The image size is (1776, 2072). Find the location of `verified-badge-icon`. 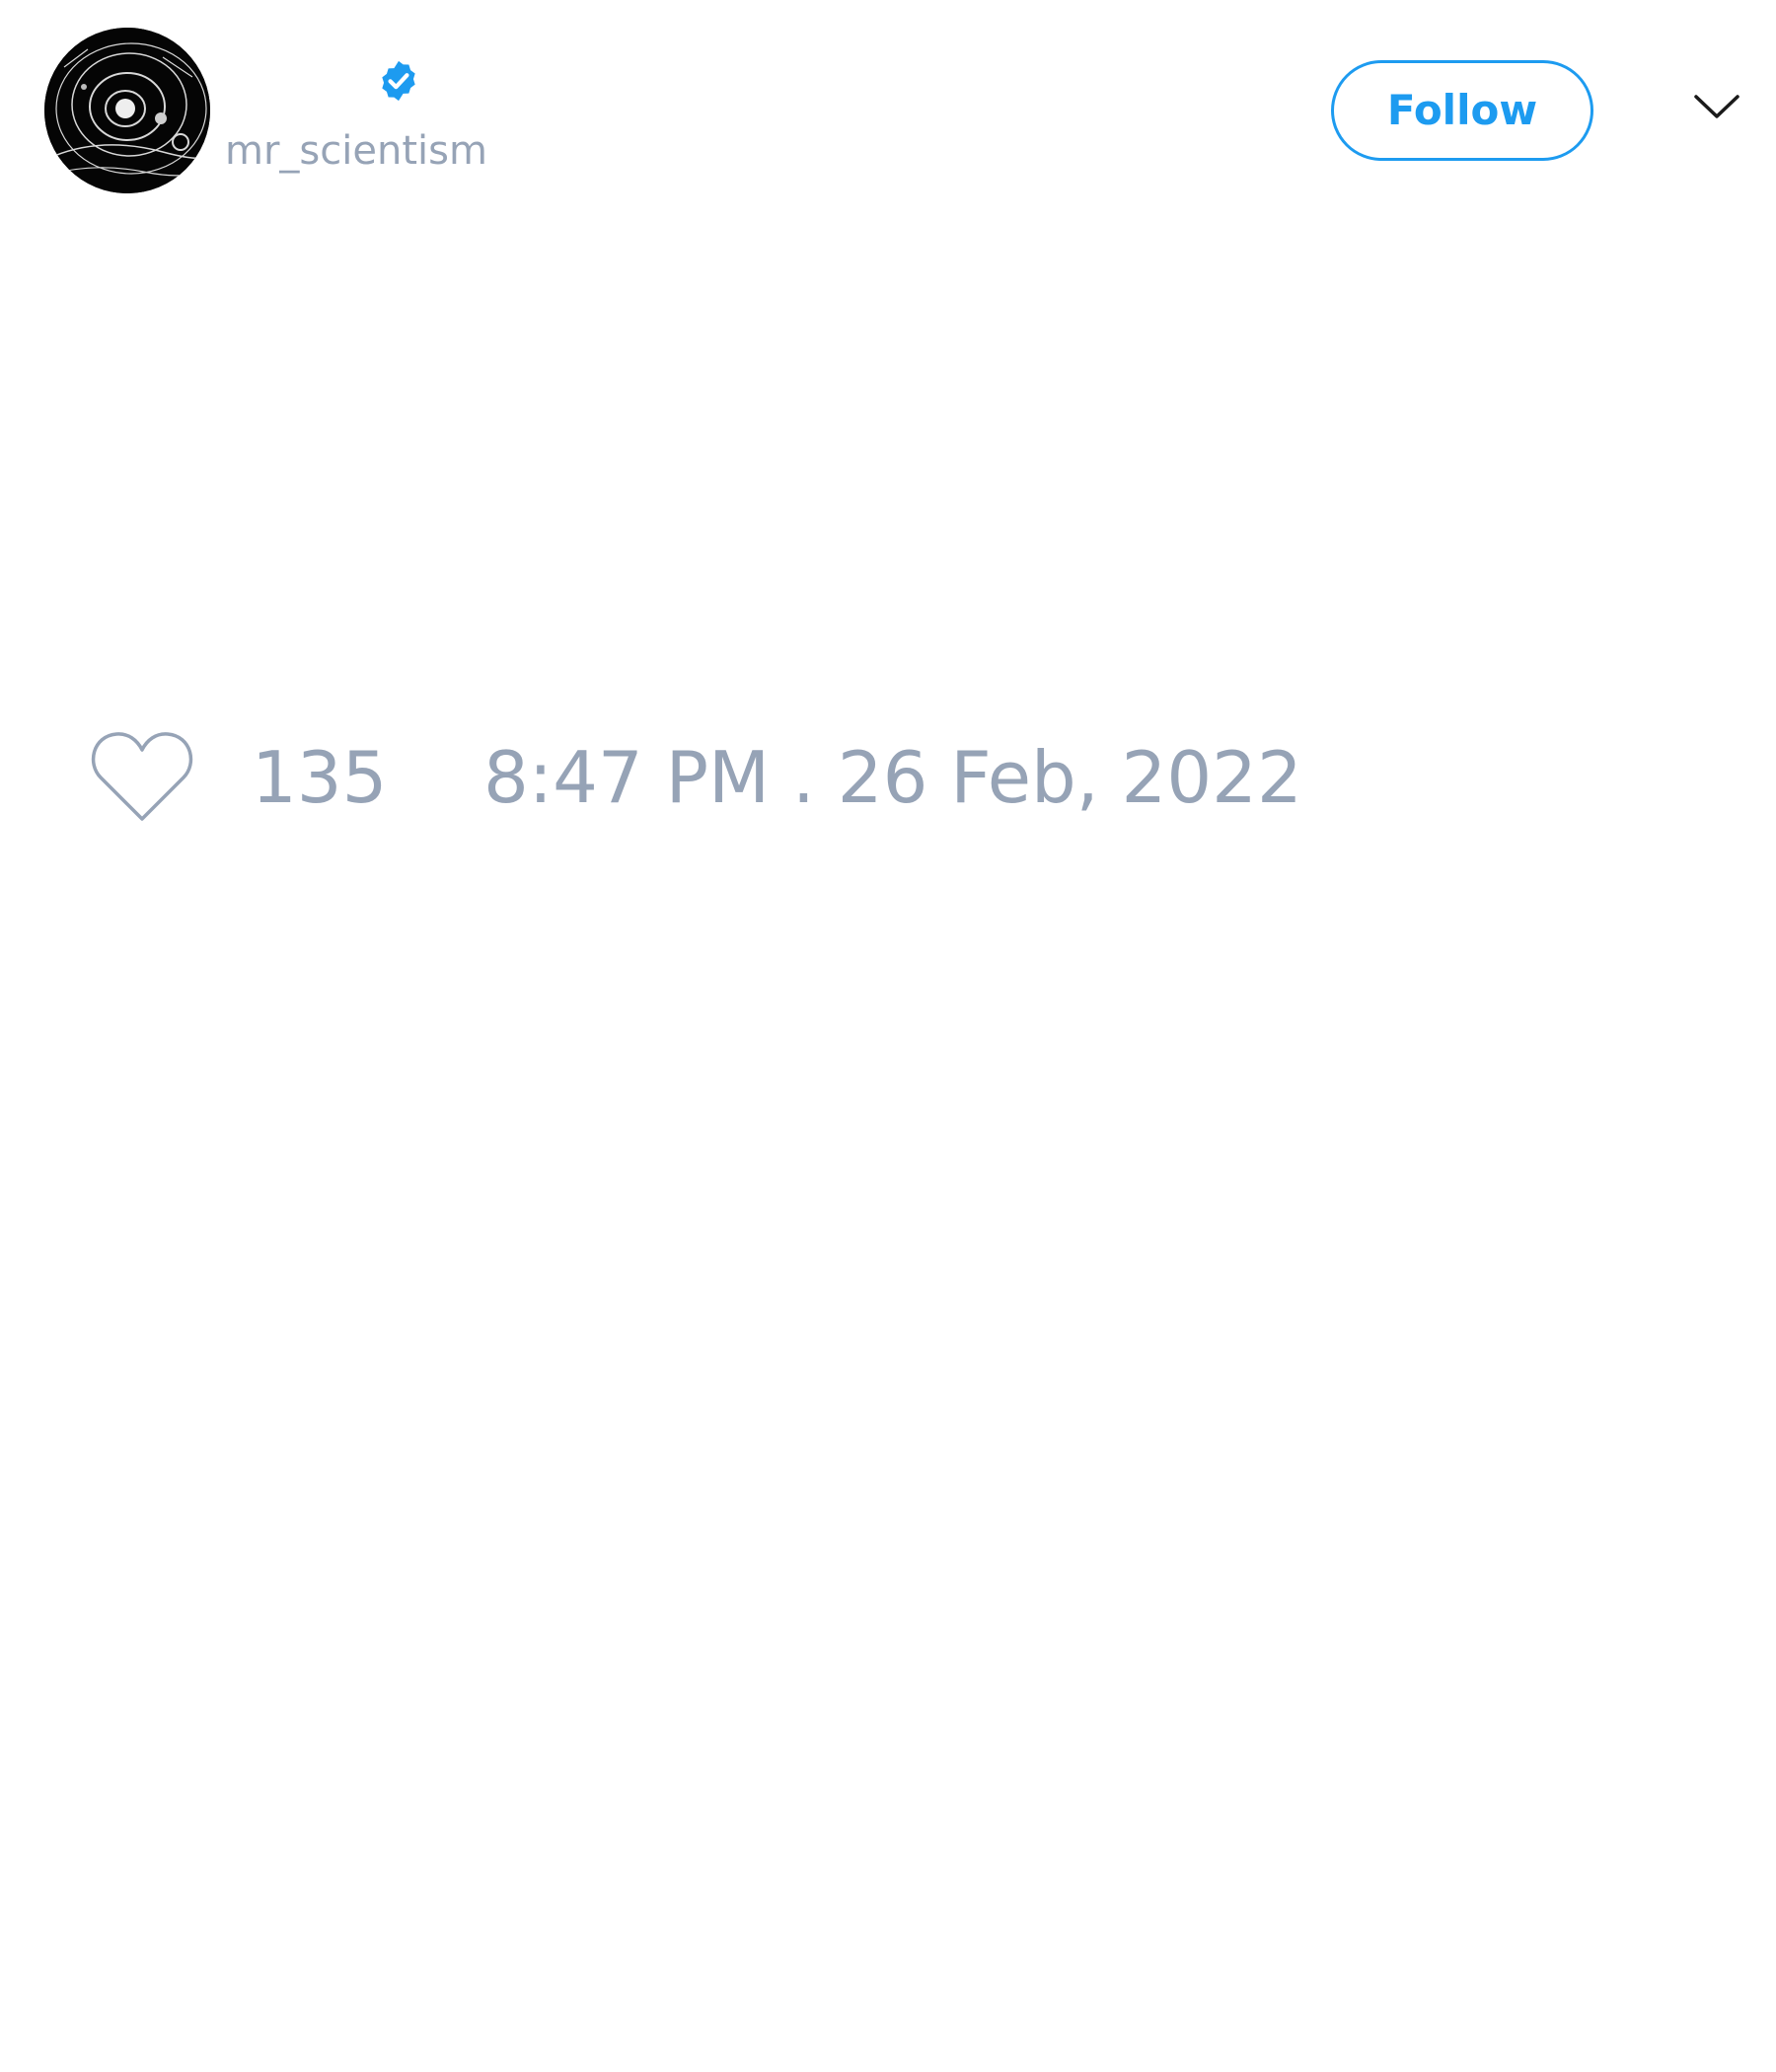

verified-badge-icon is located at coordinates (399, 81).